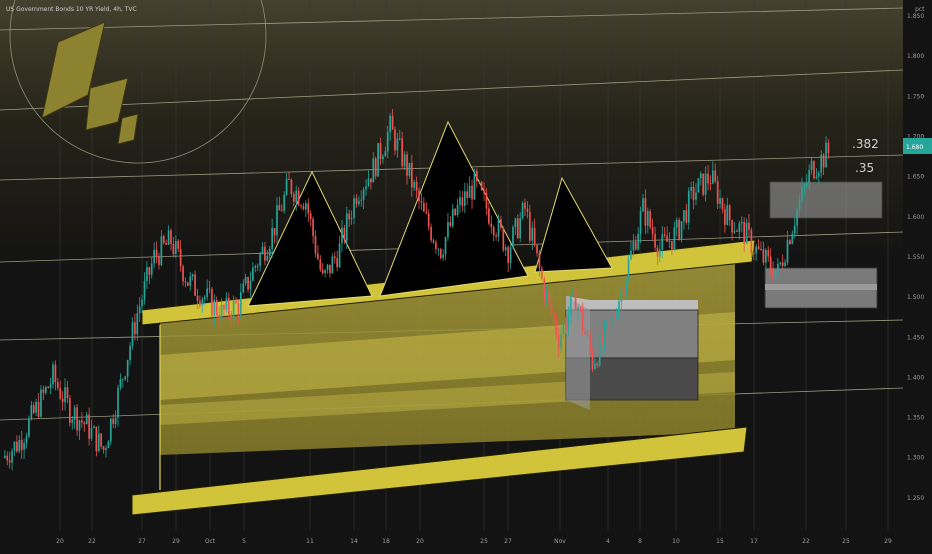 This screenshot has width=932, height=554. I want to click on x-tick-label: 27, so click(142, 541).